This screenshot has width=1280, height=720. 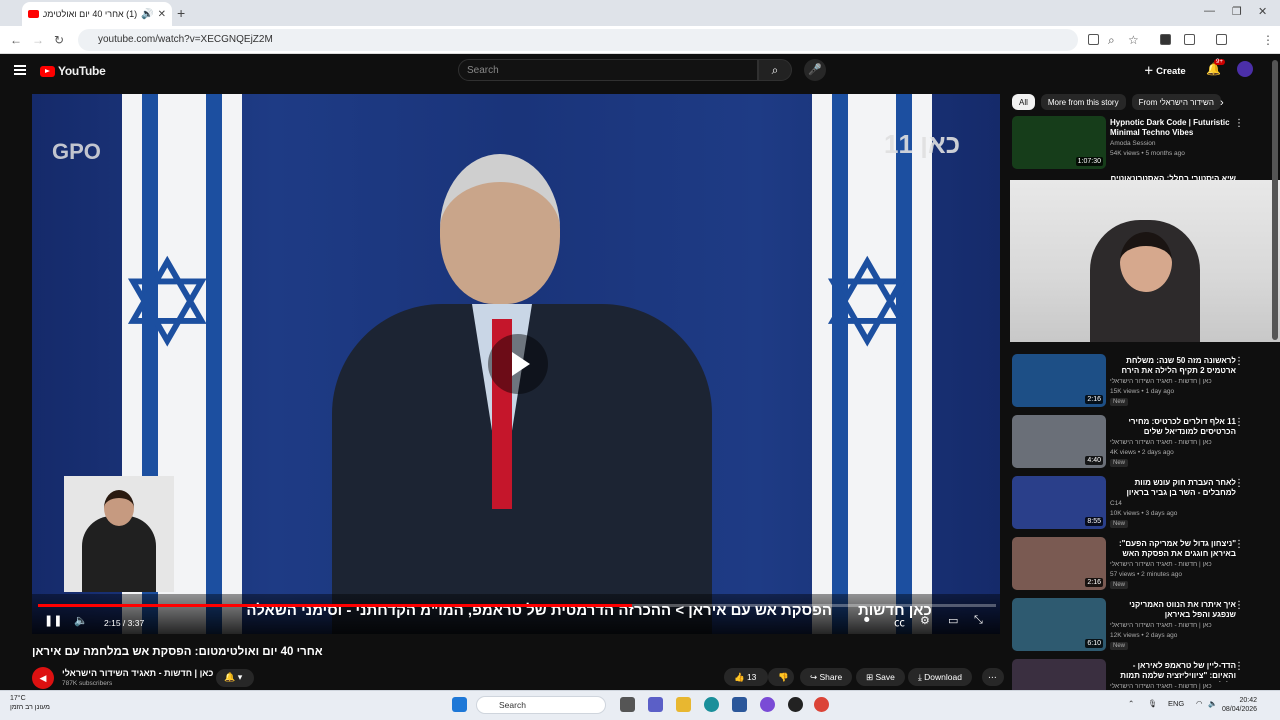 What do you see at coordinates (775, 70) in the screenshot?
I see `search-button: ⌕` at bounding box center [775, 70].